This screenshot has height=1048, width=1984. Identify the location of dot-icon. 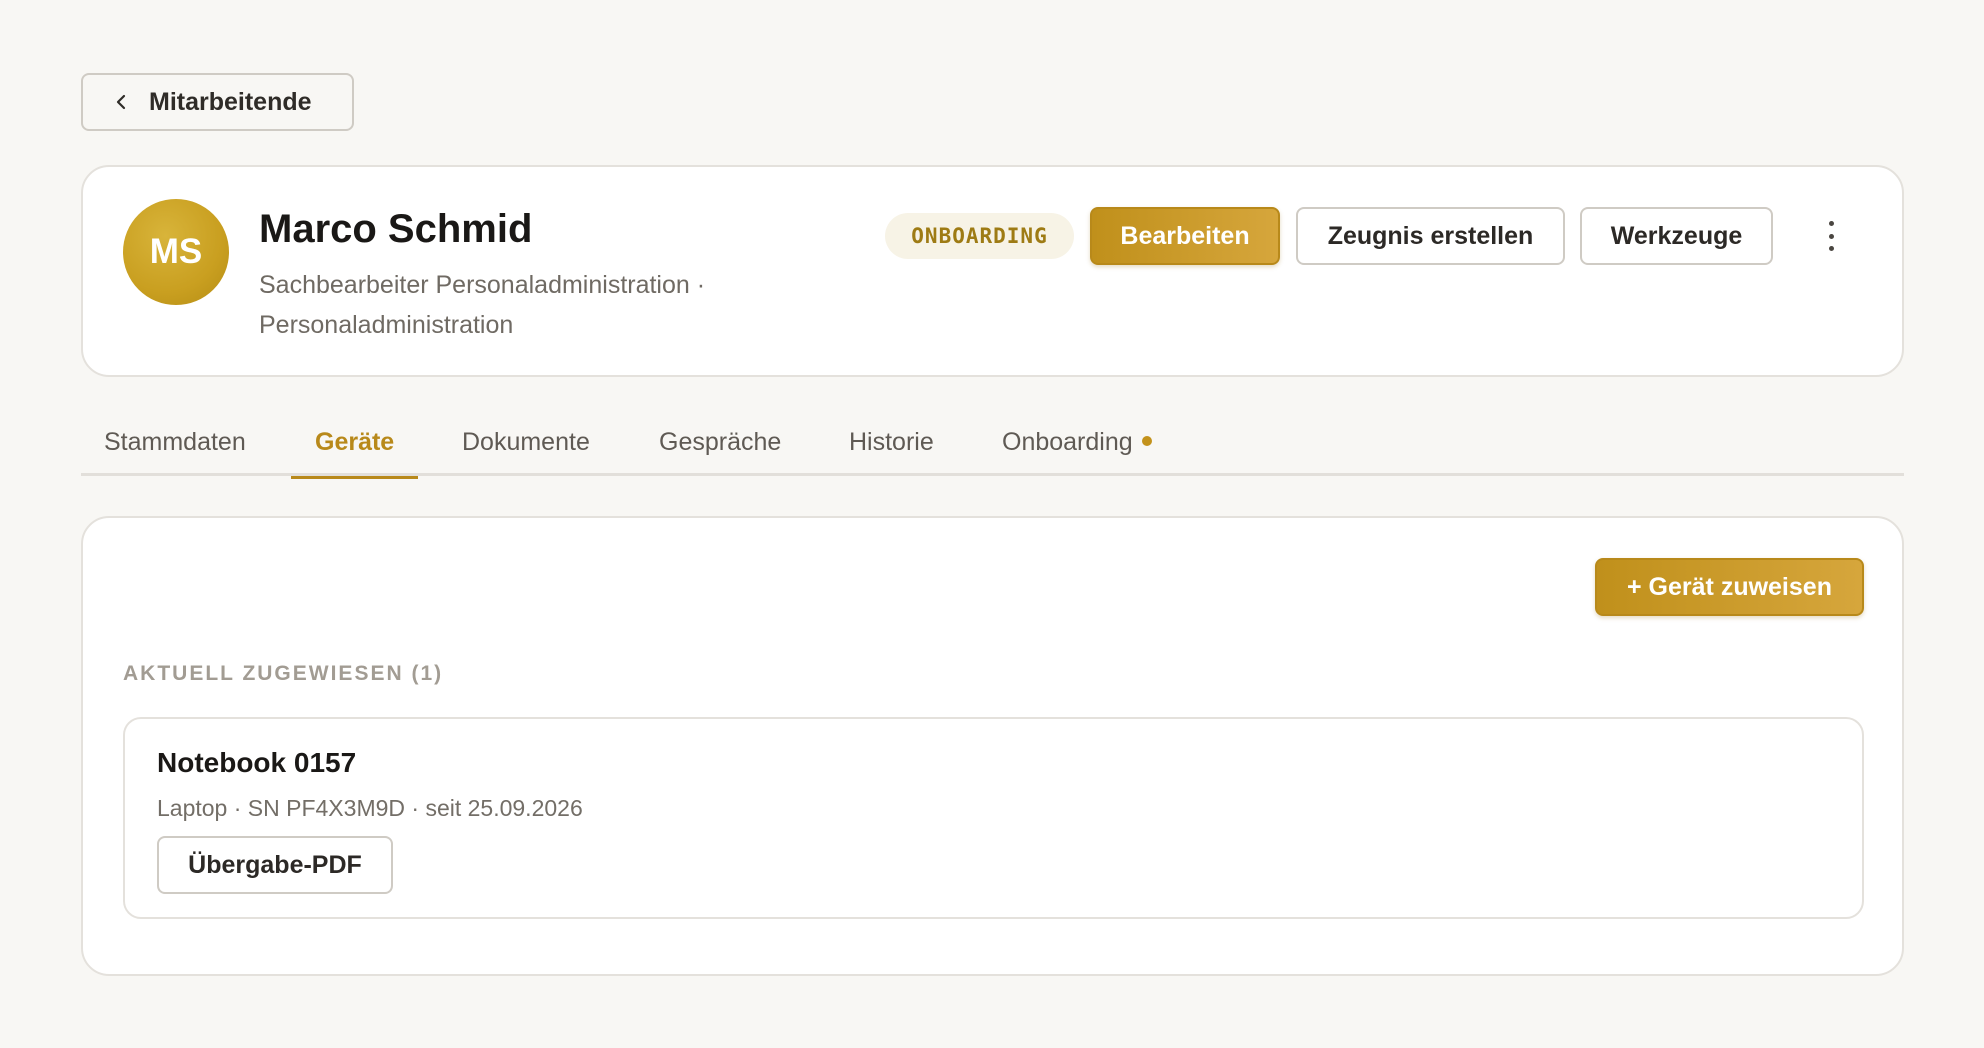
(1146, 441).